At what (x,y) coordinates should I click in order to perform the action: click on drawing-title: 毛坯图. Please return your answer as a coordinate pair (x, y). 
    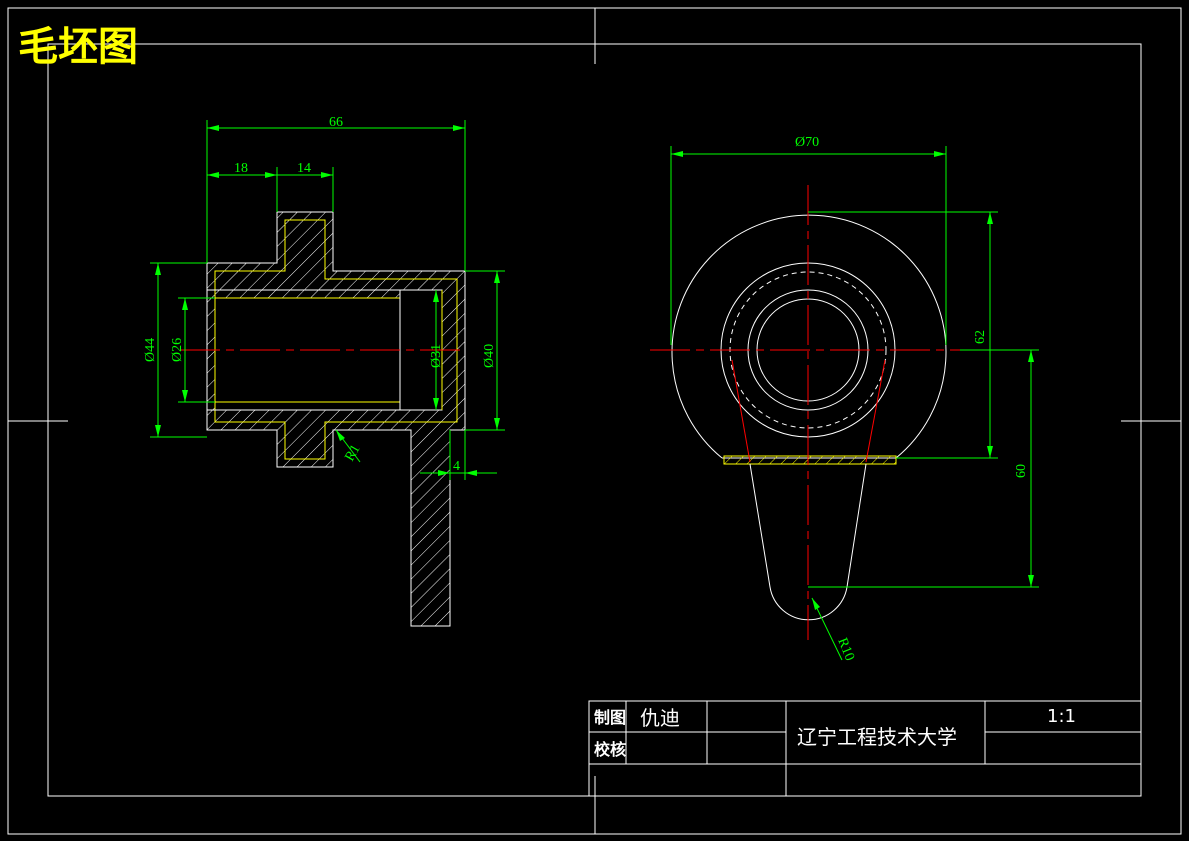
    Looking at the image, I should click on (78, 46).